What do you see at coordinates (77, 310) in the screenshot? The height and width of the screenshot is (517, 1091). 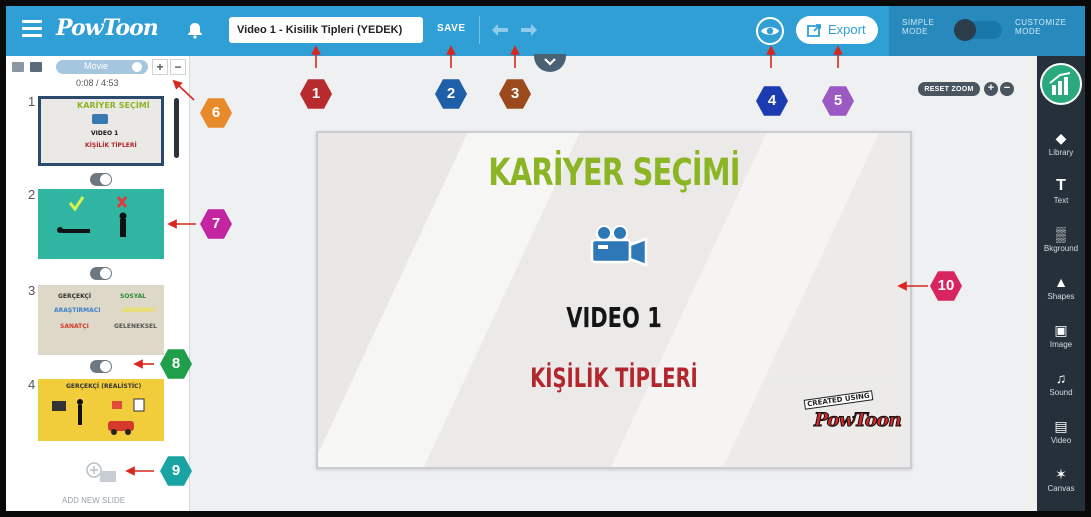 I see `thumb-cell: ARAŞTIRMACI` at bounding box center [77, 310].